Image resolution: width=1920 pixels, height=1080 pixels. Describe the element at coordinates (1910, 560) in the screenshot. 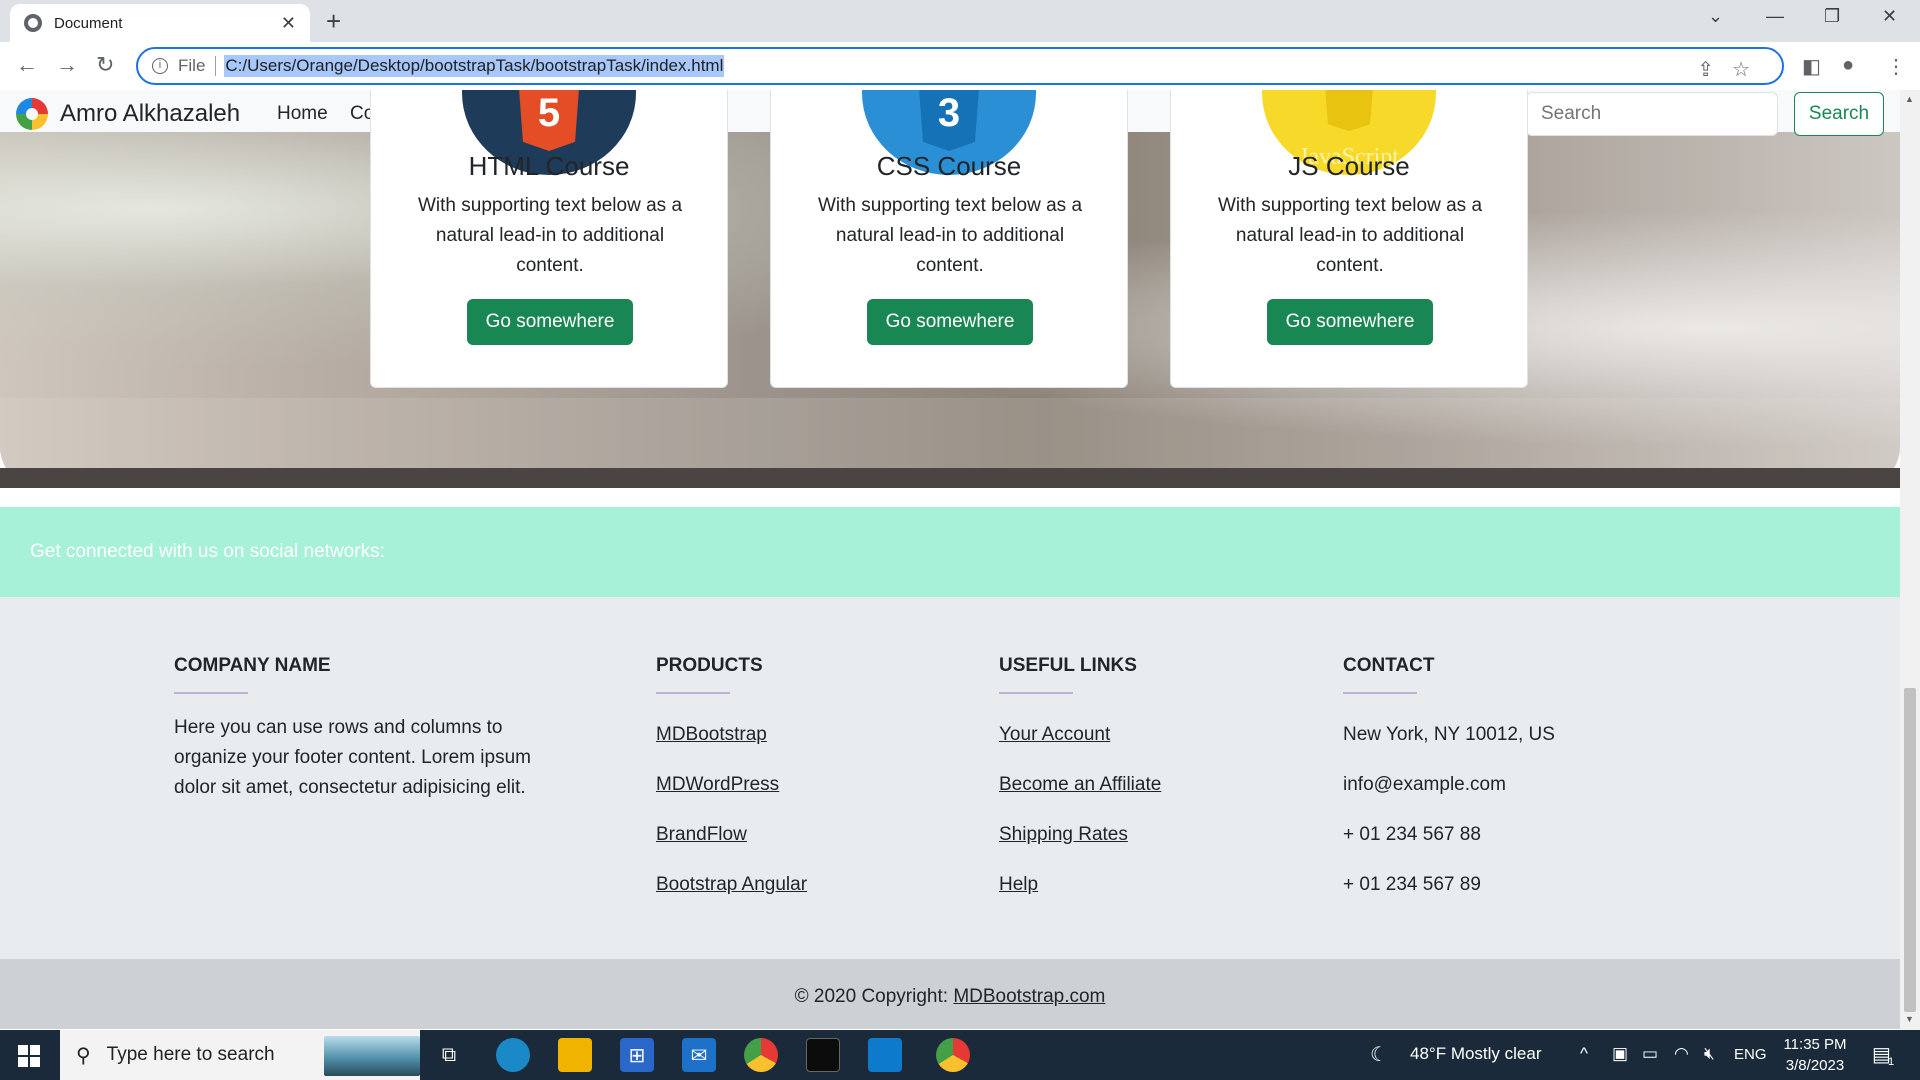

I see `page-scrollbar: ▲ ▼` at that location.